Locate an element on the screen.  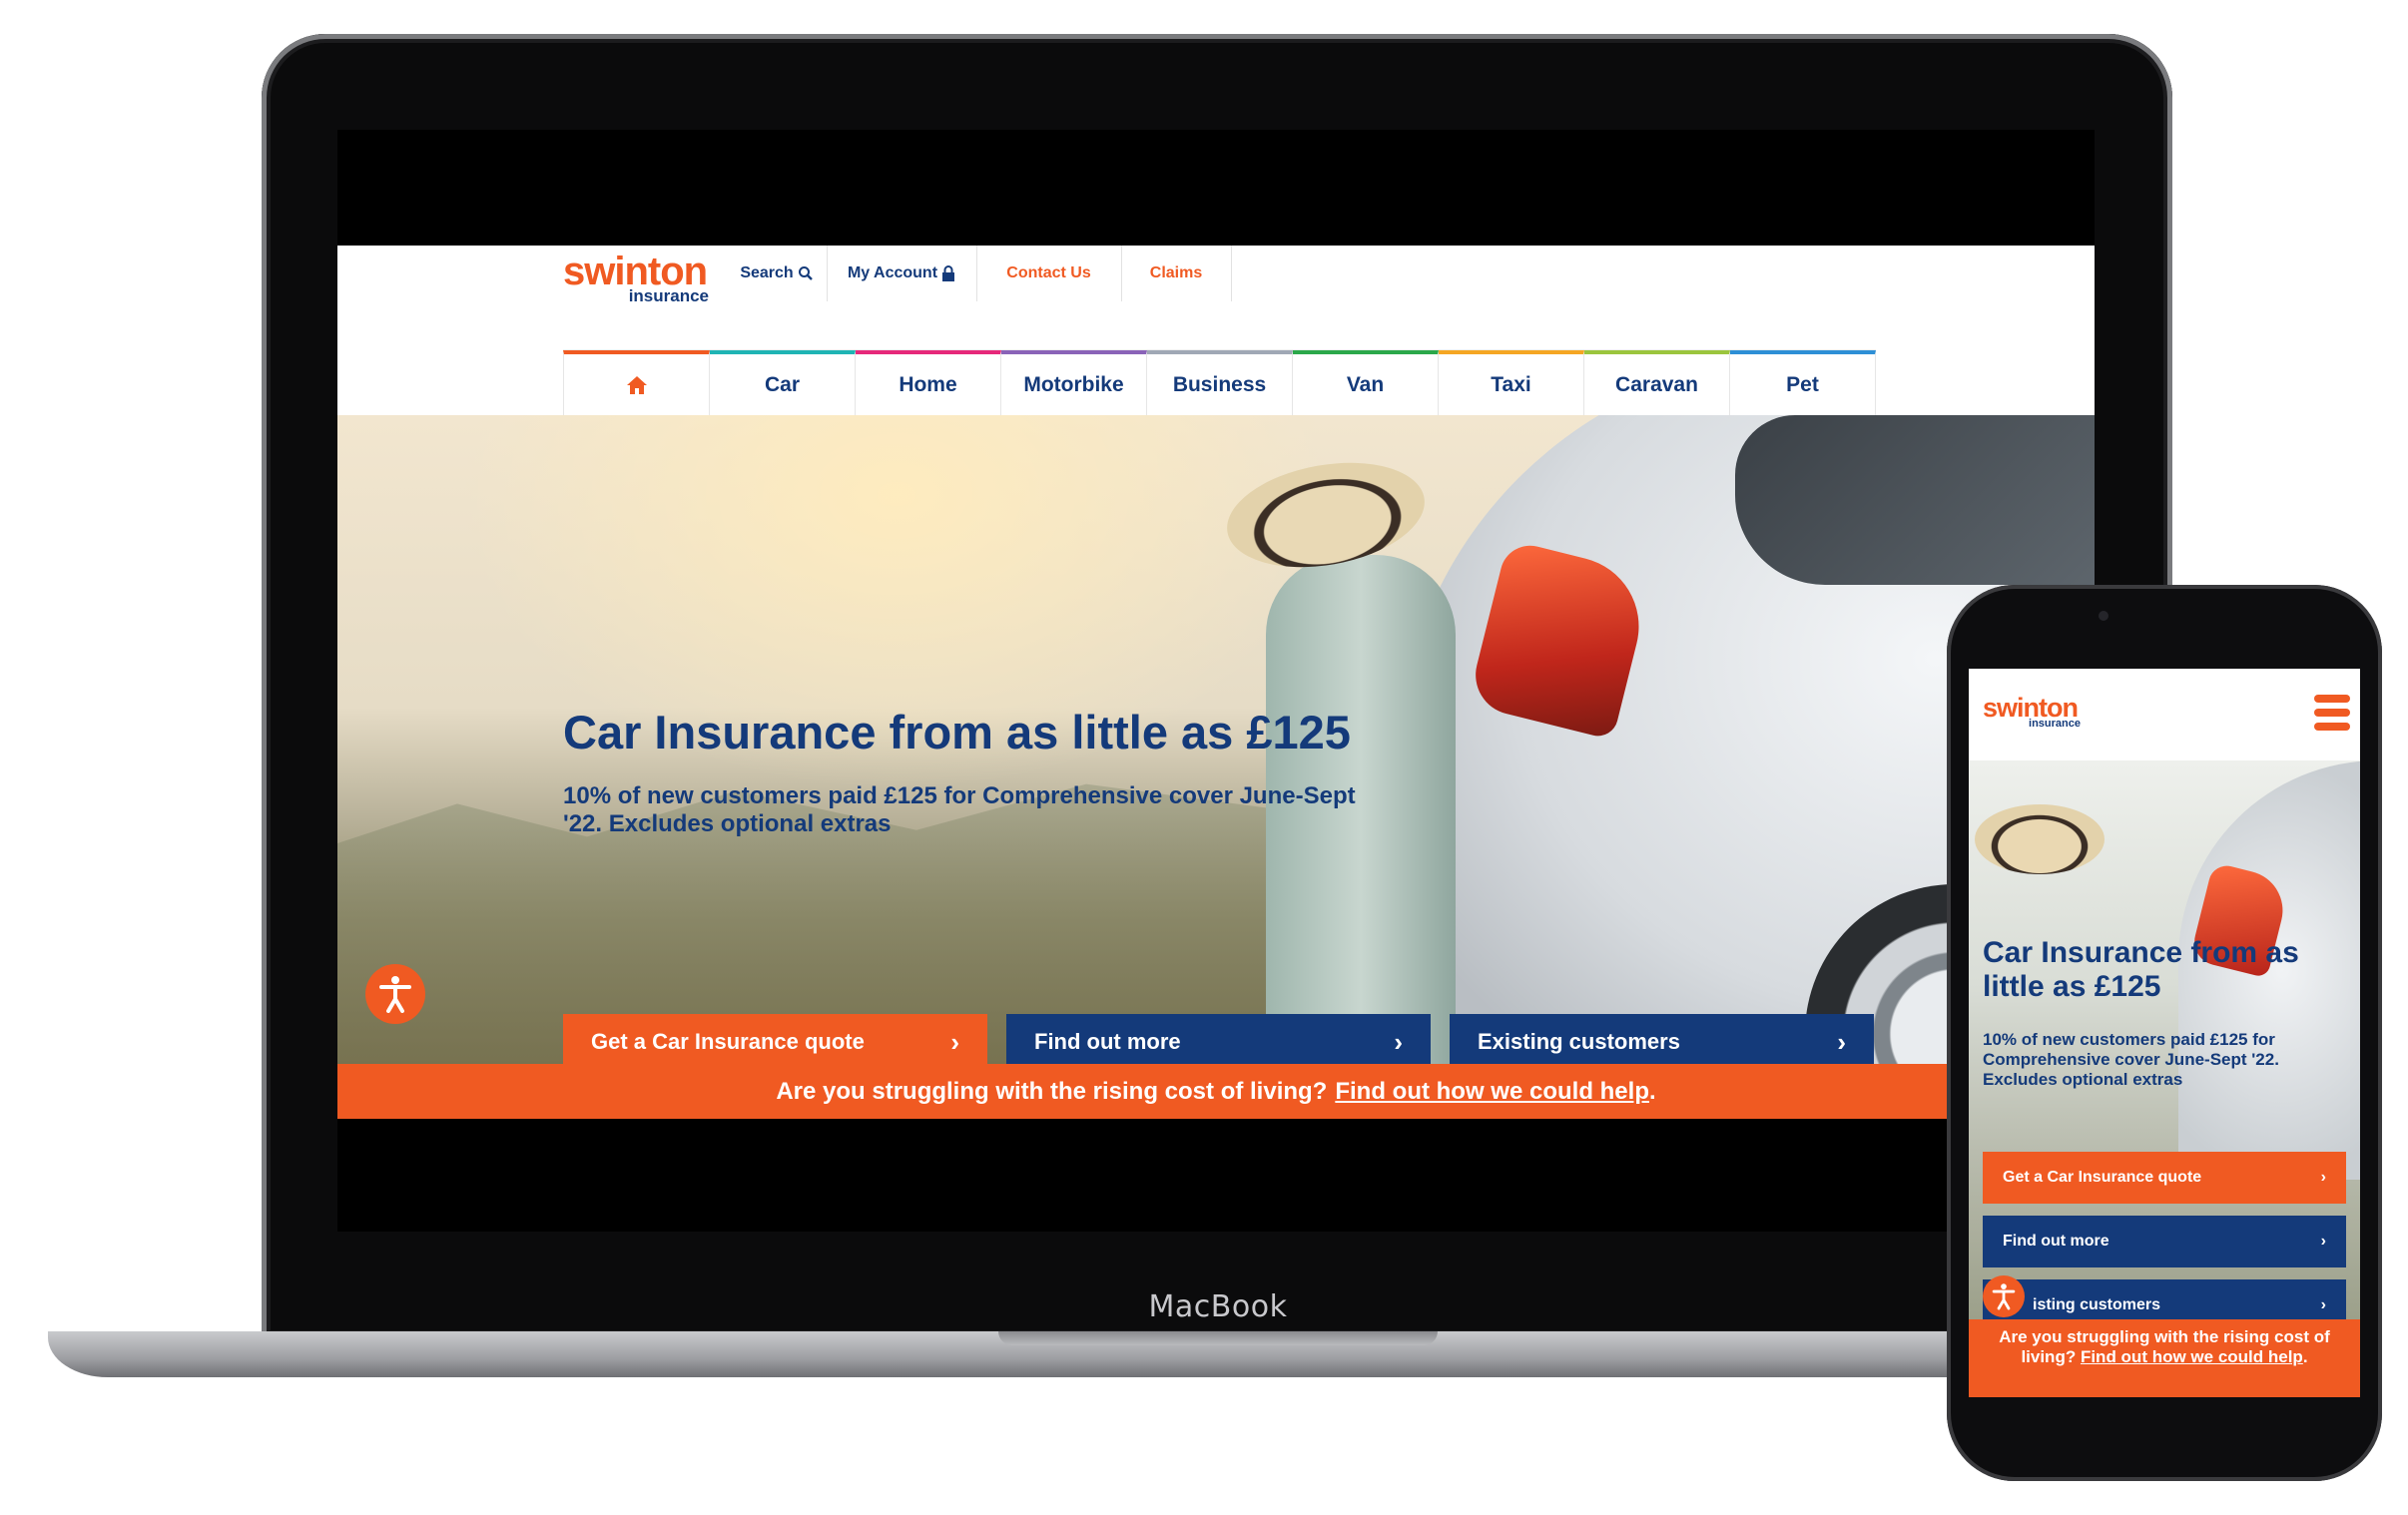
mobile-hero-title: Car Insurance from as little as £125 is located at coordinates (2141, 969).